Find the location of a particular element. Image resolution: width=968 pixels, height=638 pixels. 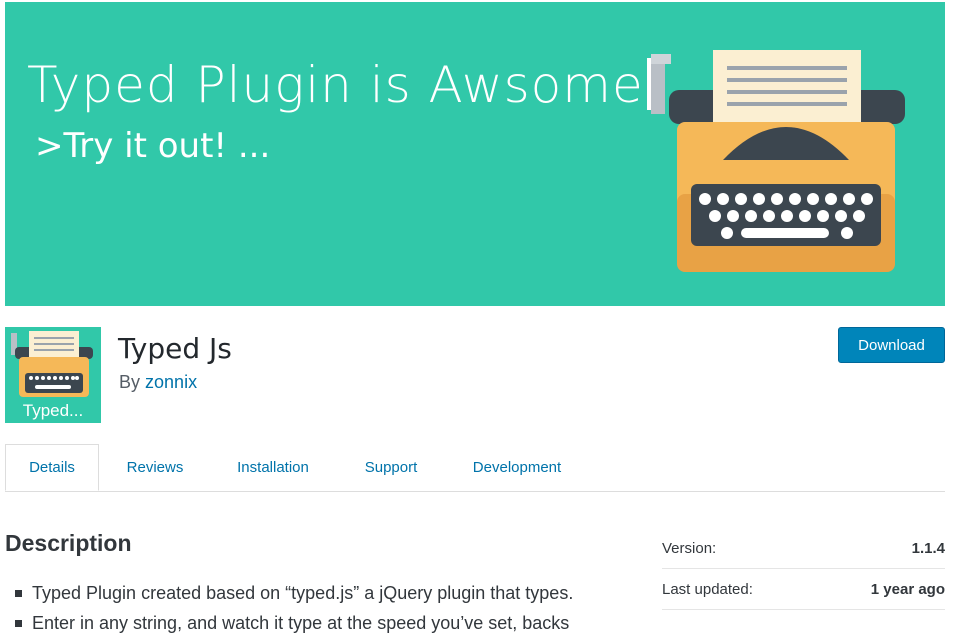

meta-row-last-updated: Last updated: 1 year ago is located at coordinates (803, 589).